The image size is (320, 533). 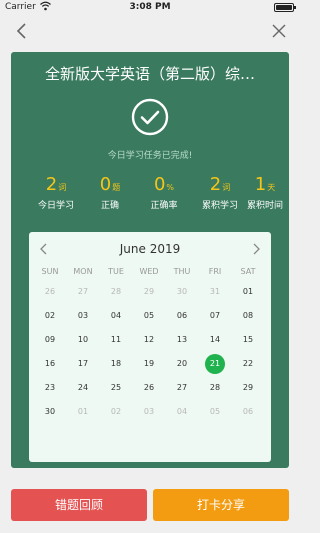 I want to click on stat-unit: 题, so click(x=116, y=187).